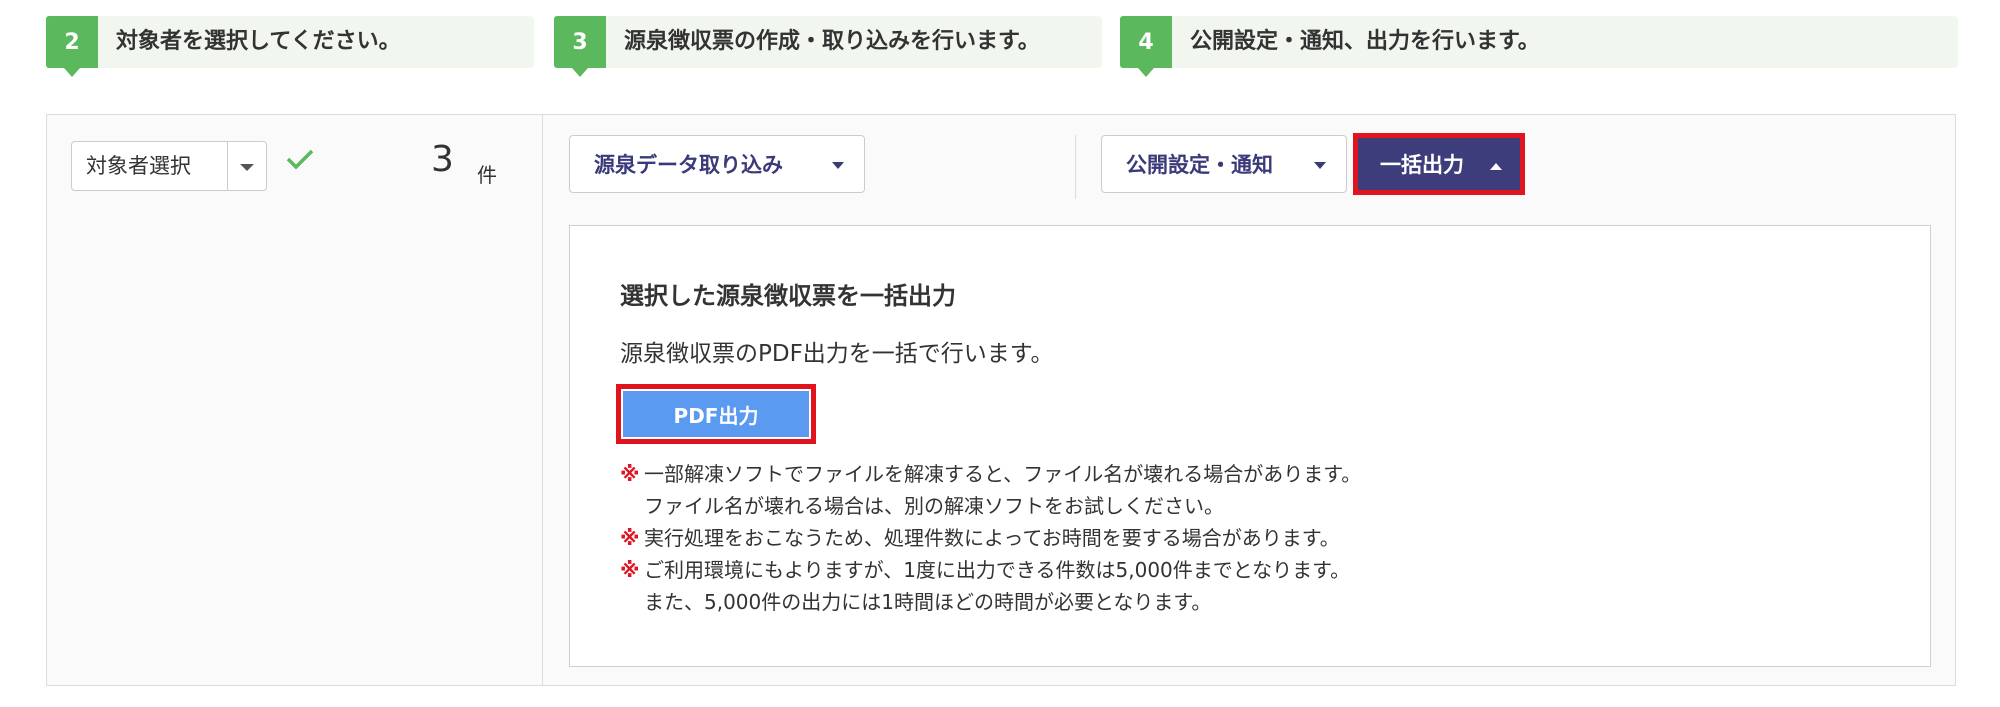  Describe the element at coordinates (258, 41) in the screenshot. I see `step-label: 対象者を選択してください。` at that location.